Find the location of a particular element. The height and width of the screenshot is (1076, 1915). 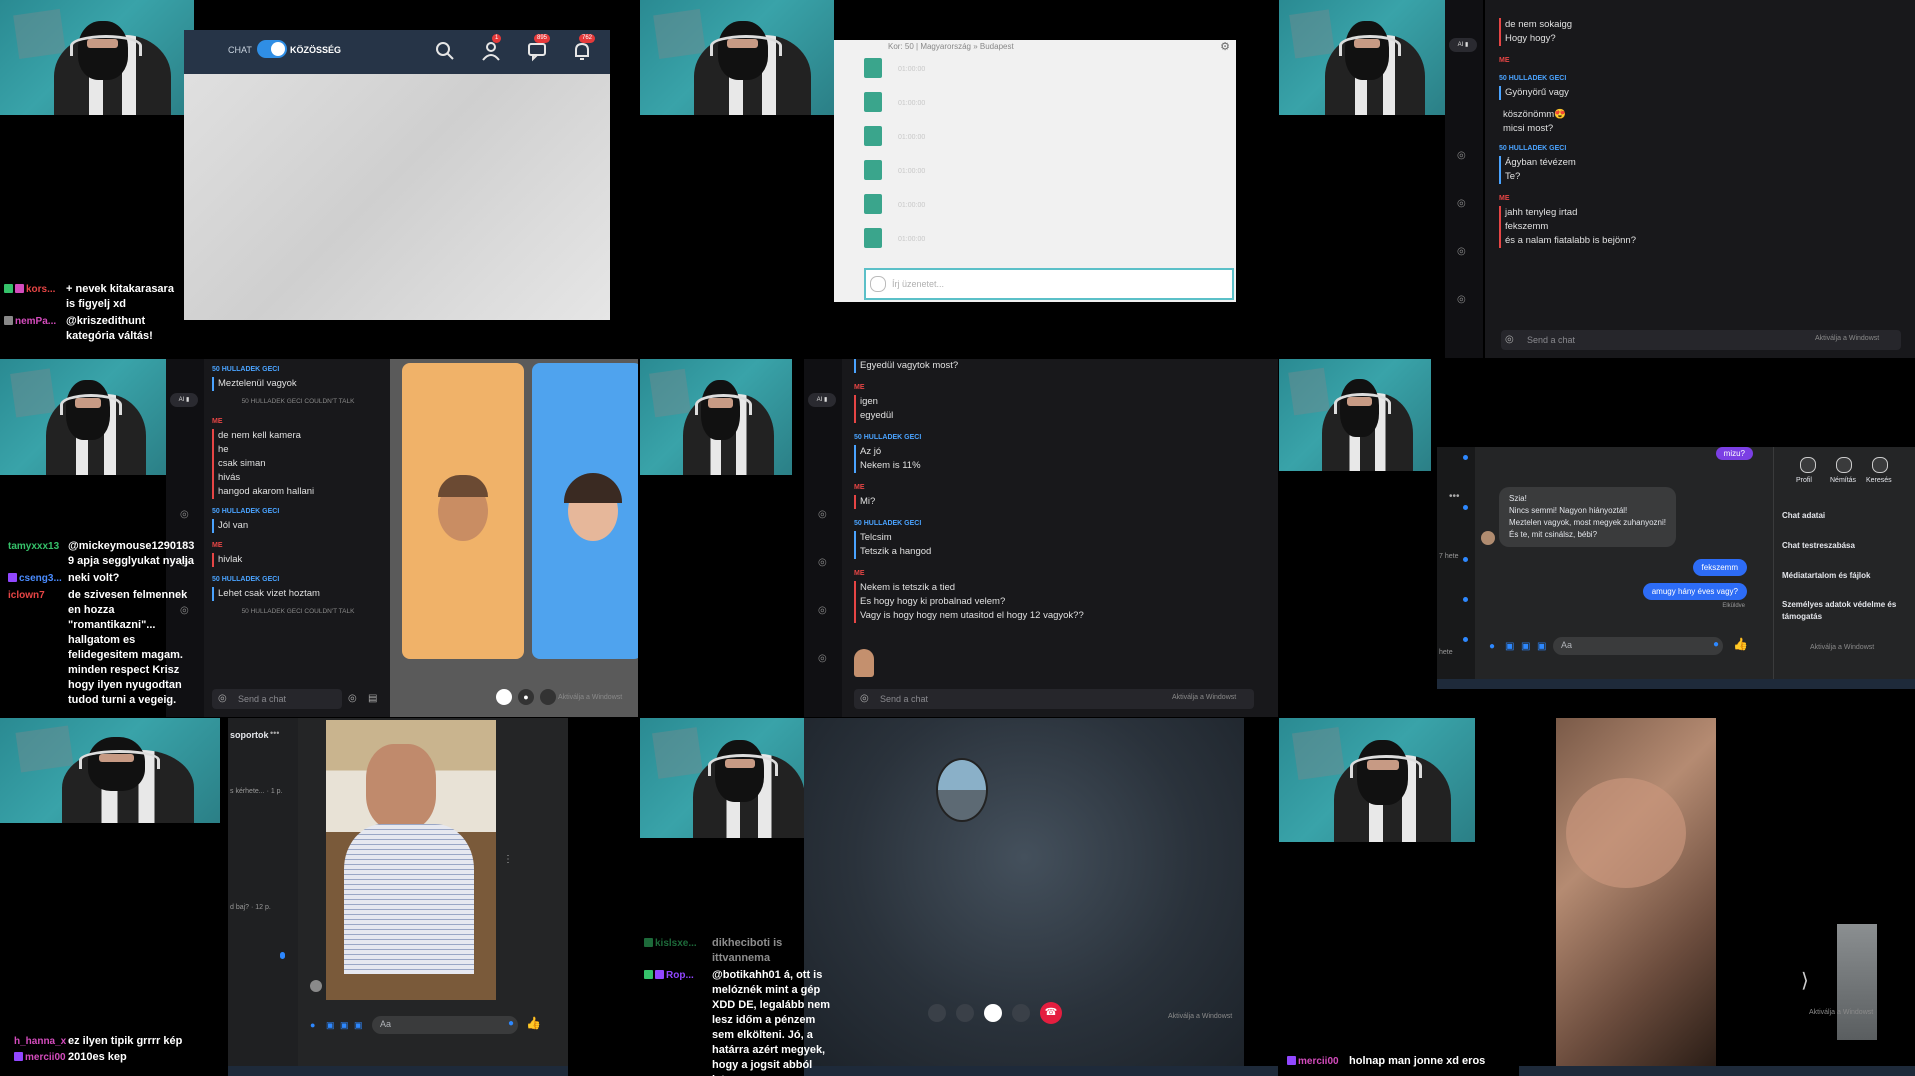

chat-bubble-icon is located at coordinates (878, 284).